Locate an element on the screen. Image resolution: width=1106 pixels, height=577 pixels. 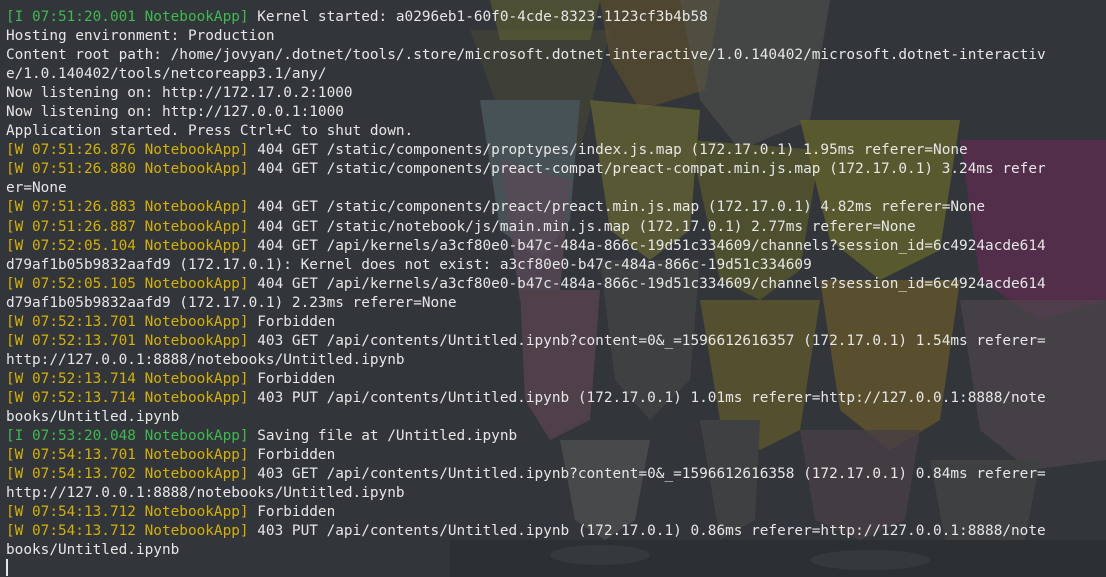
warning-log-prefix: [W 07:52:05.104 NotebookApp] is located at coordinates (127, 245).